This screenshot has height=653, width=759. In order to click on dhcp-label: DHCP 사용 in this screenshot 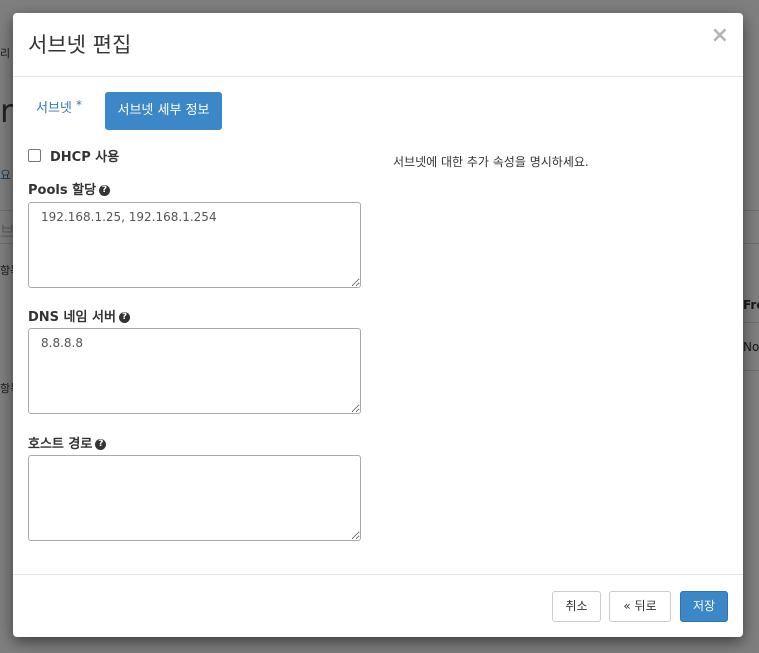, I will do `click(85, 157)`.